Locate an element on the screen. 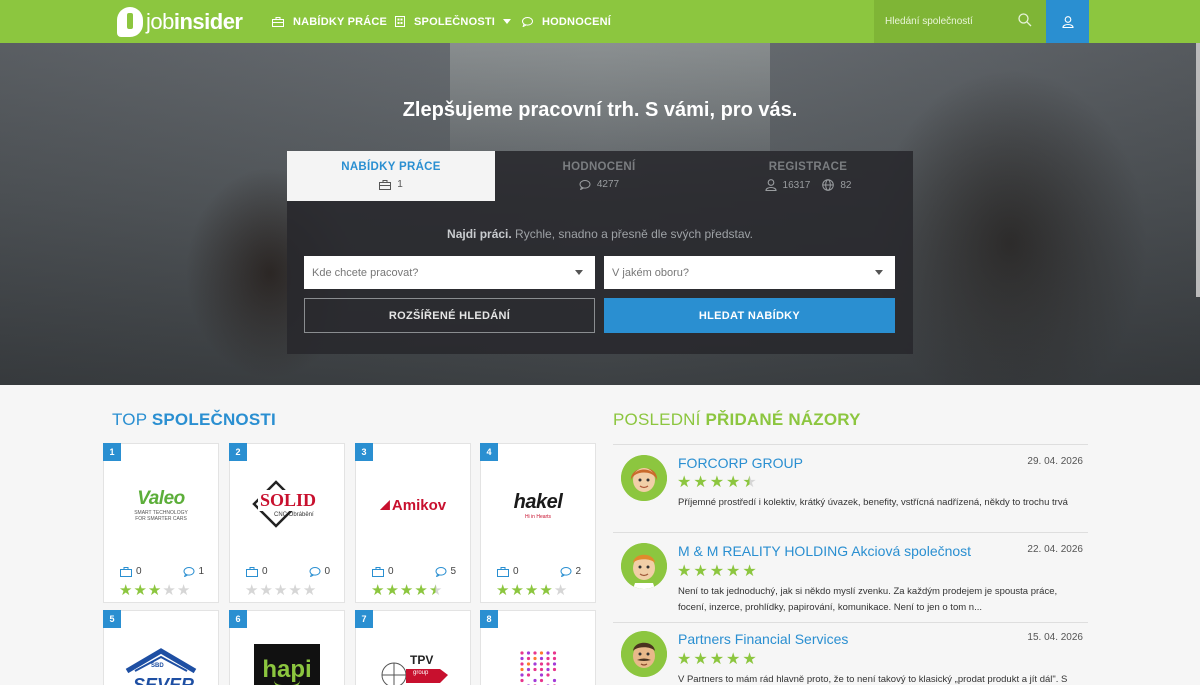 The width and height of the screenshot is (1200, 685). company-card: 6 hapi is located at coordinates (287, 647).